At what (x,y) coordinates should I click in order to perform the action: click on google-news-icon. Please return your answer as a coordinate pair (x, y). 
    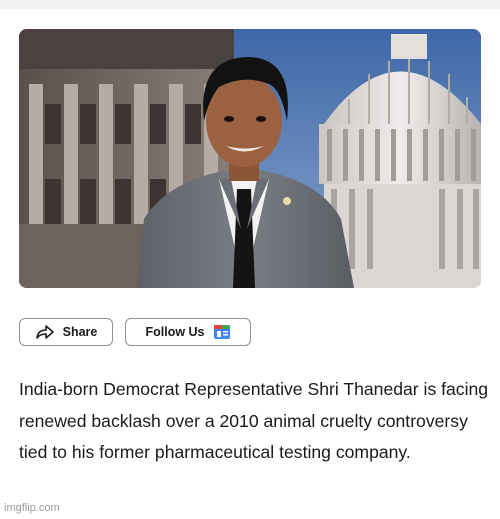
    Looking at the image, I should click on (222, 332).